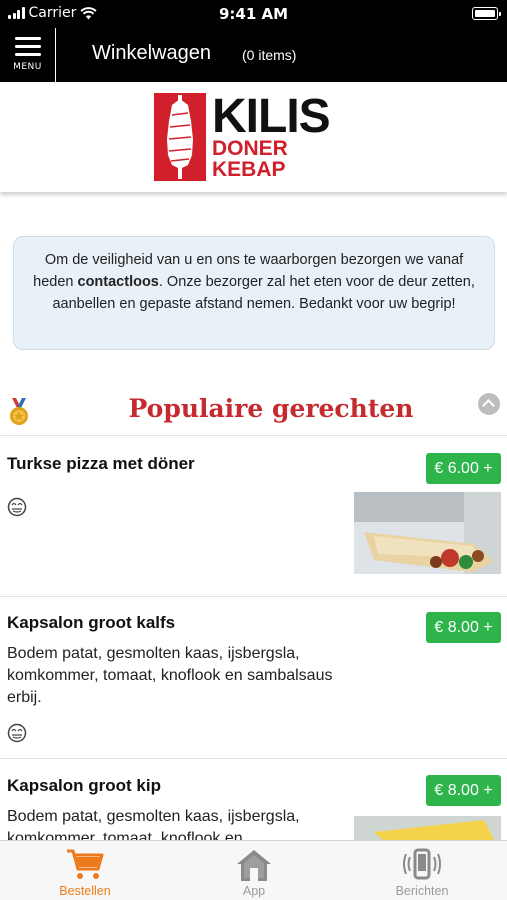 This screenshot has height=900, width=507. I want to click on tab-label: Berichten, so click(422, 891).